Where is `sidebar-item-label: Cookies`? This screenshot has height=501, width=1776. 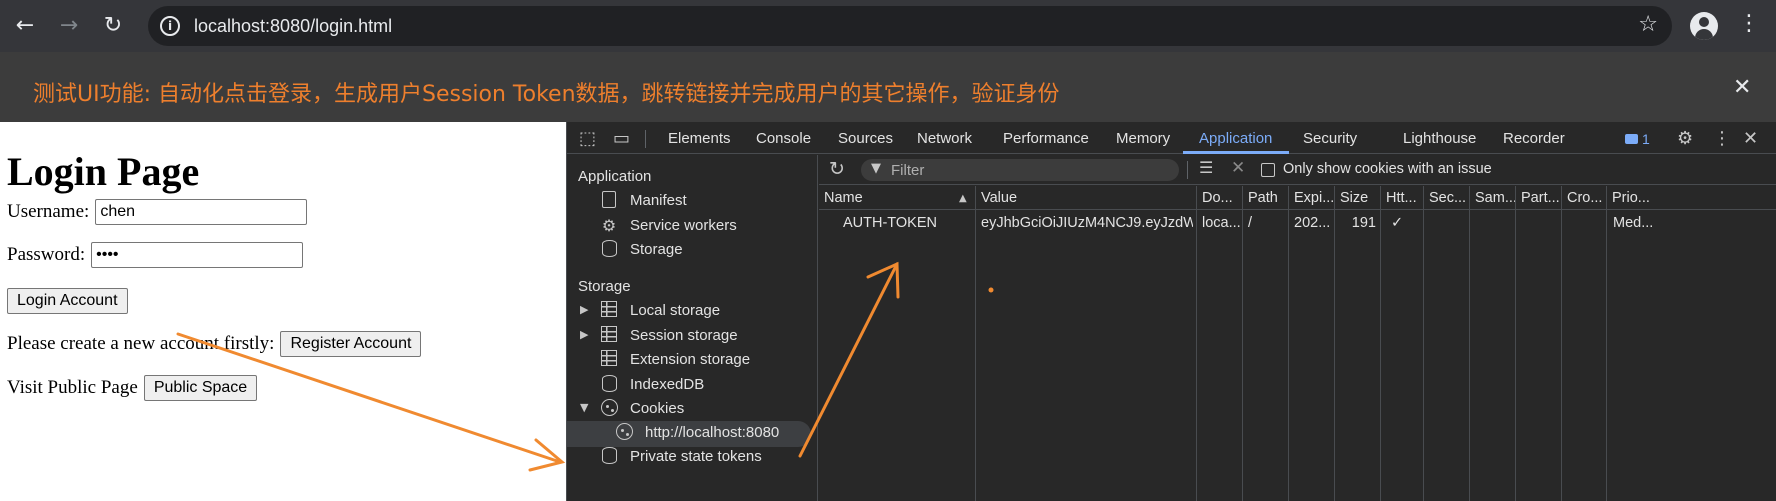 sidebar-item-label: Cookies is located at coordinates (657, 408).